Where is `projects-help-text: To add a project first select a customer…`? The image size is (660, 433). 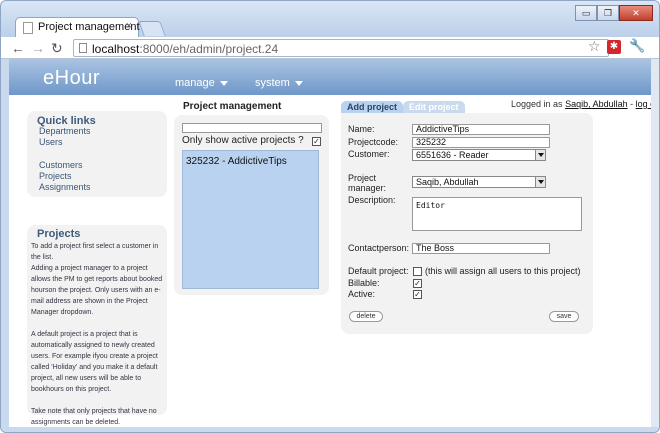 projects-help-text: To add a project first select a customer… is located at coordinates (97, 334).